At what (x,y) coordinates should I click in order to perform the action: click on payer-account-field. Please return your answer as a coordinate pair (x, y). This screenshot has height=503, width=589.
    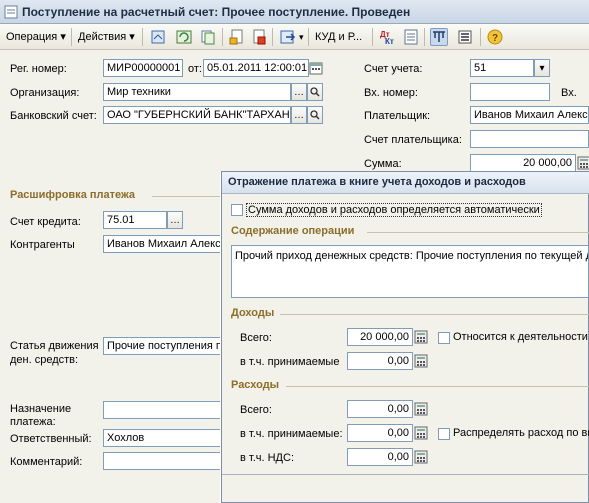
    Looking at the image, I should click on (529, 139).